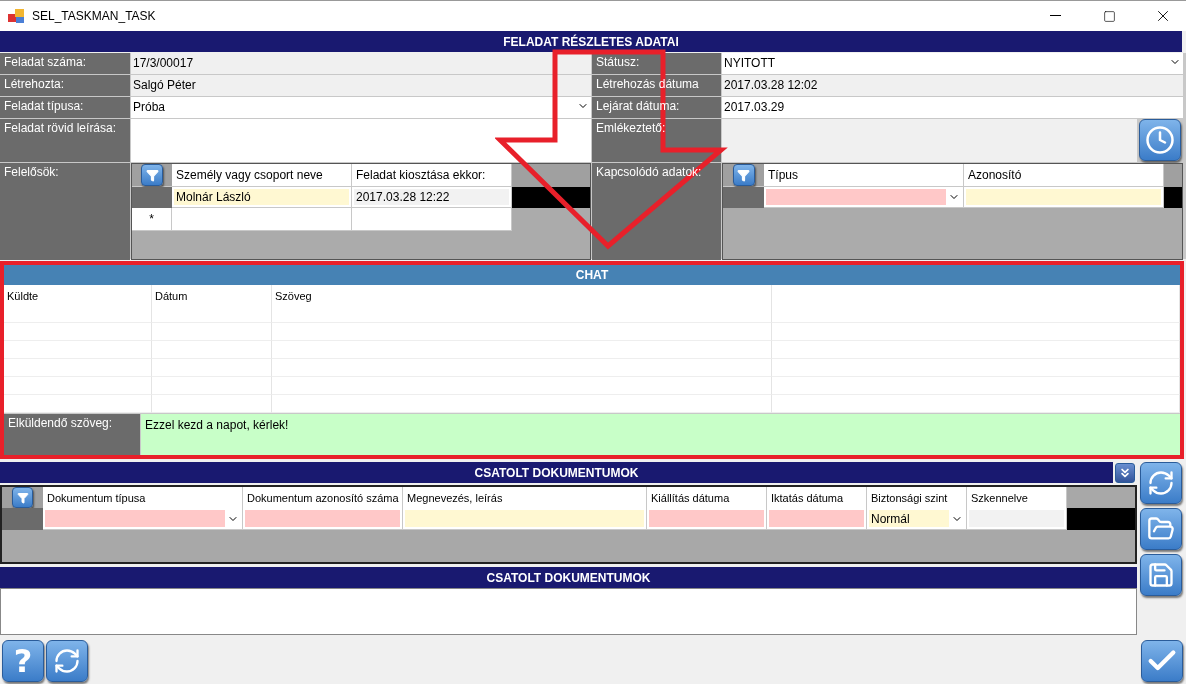 This screenshot has width=1186, height=684. Describe the element at coordinates (1017, 498) in the screenshot. I see `column-header: Szkennelve` at that location.